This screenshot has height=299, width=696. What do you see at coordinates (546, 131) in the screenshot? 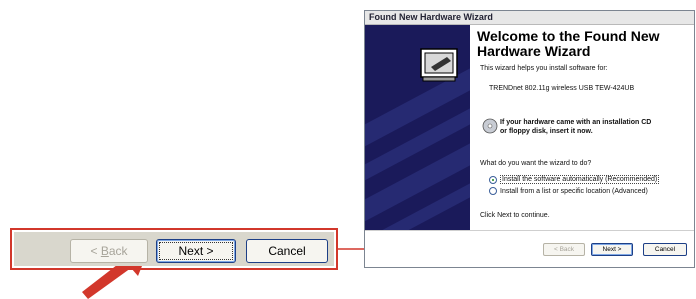
I see `cd-note-line2: or floppy disk, insert it now.` at bounding box center [546, 131].